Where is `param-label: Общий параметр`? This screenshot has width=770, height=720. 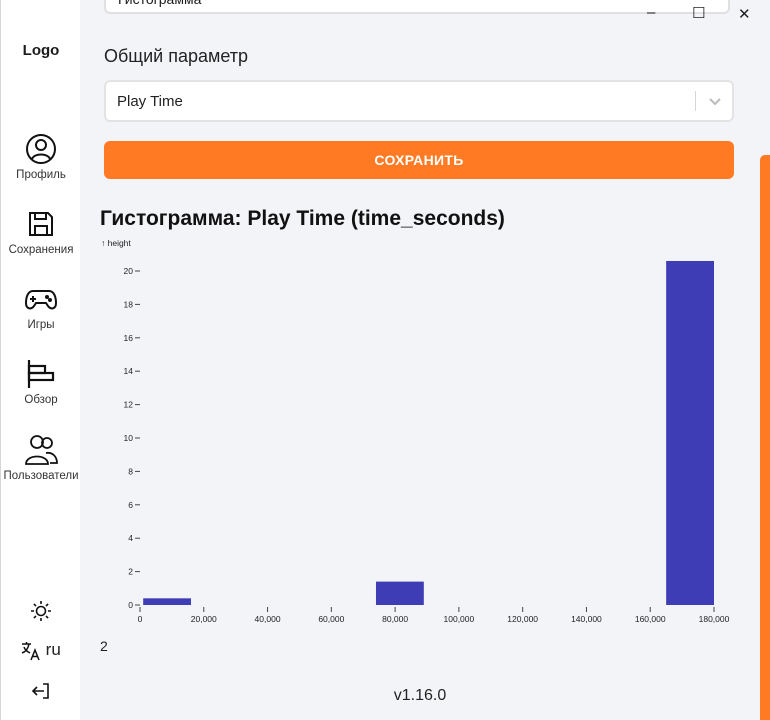 param-label: Общий параметр is located at coordinates (176, 56).